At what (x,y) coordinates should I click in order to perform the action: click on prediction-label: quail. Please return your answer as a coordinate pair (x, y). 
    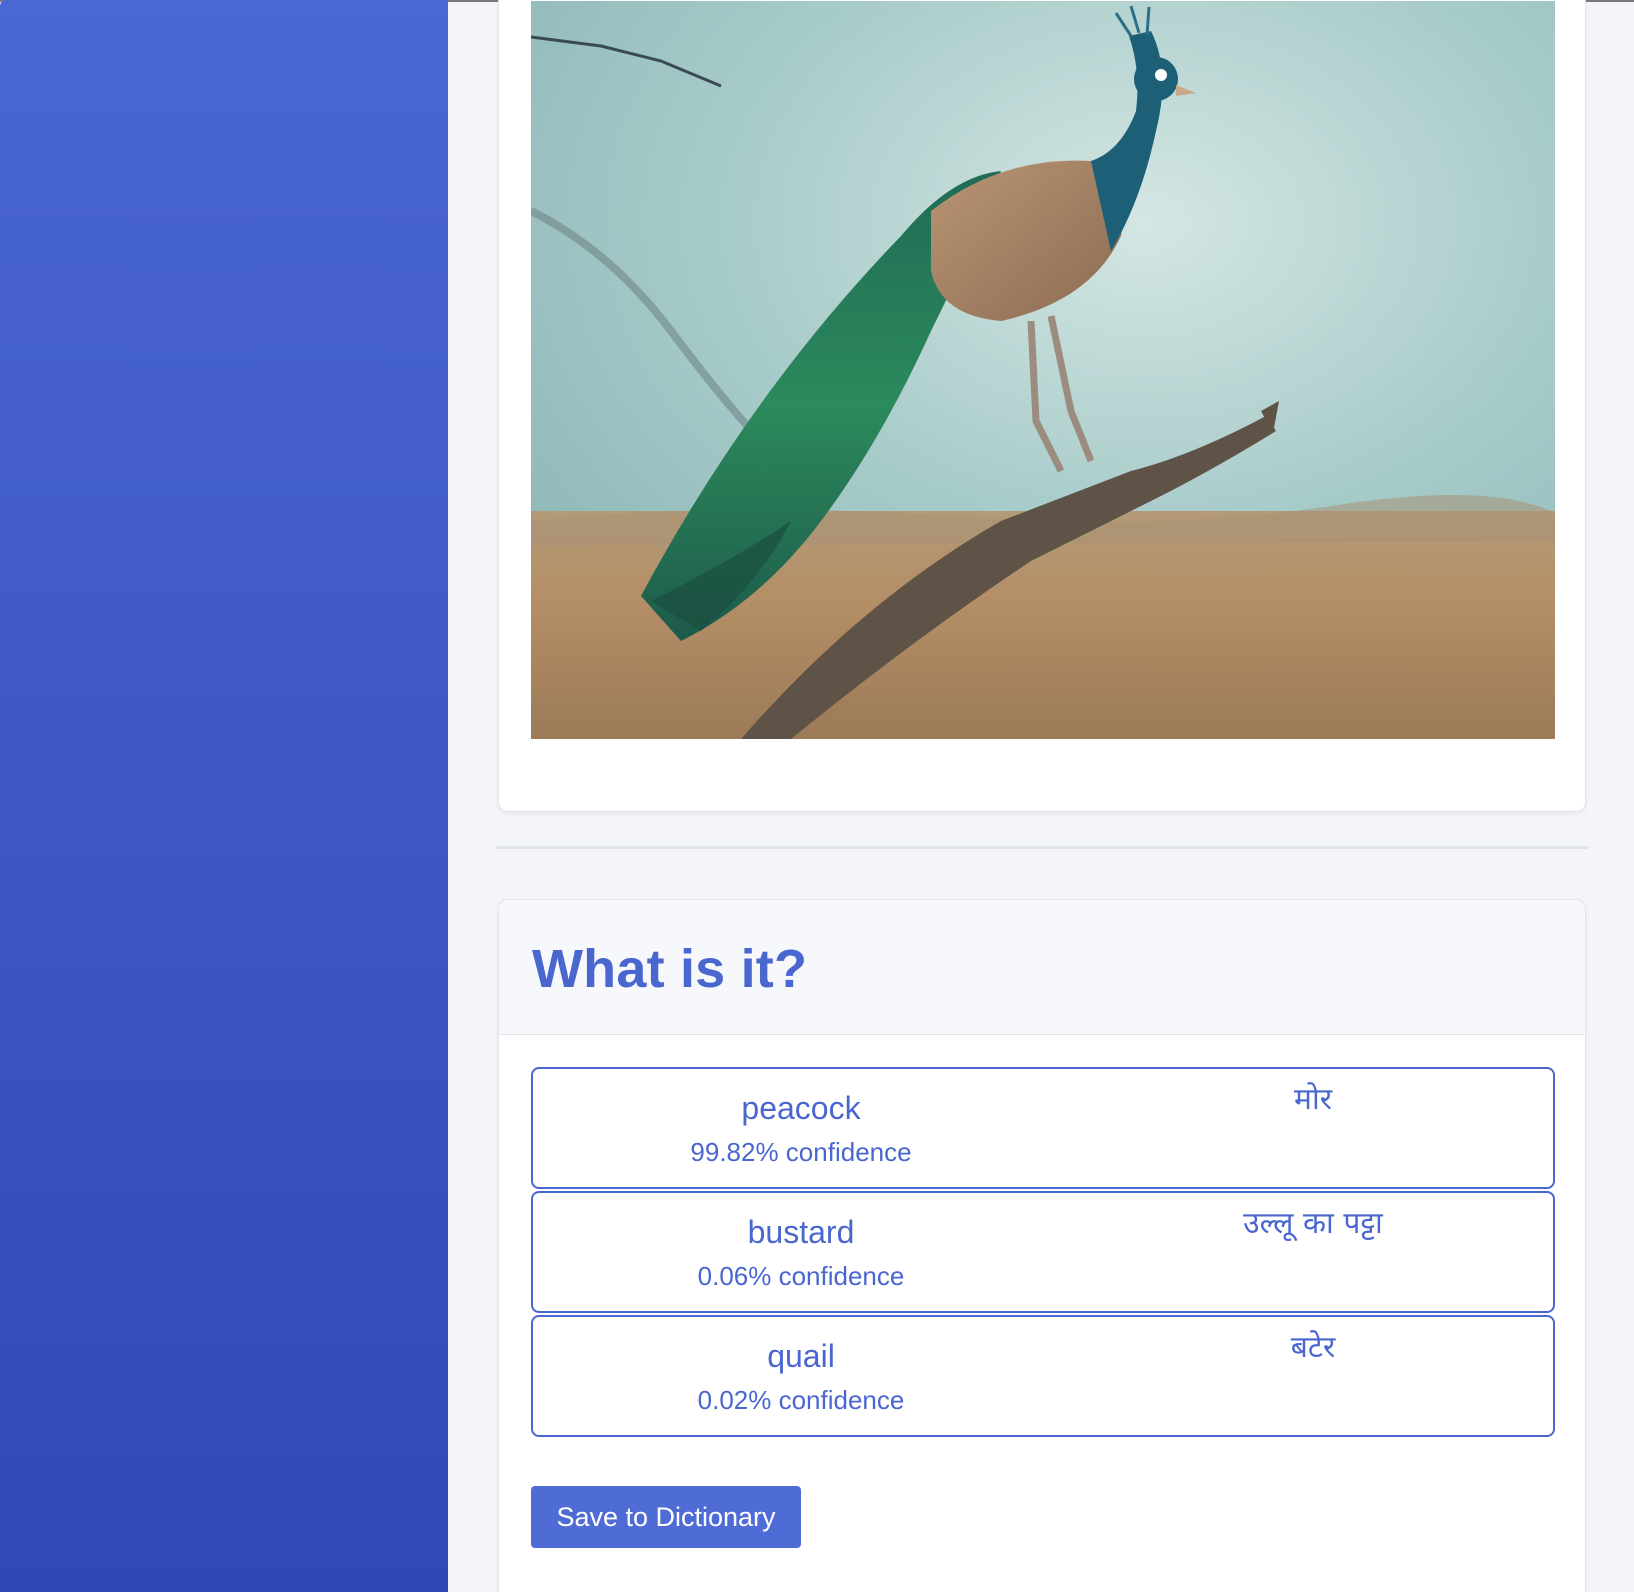
    Looking at the image, I should click on (801, 1356).